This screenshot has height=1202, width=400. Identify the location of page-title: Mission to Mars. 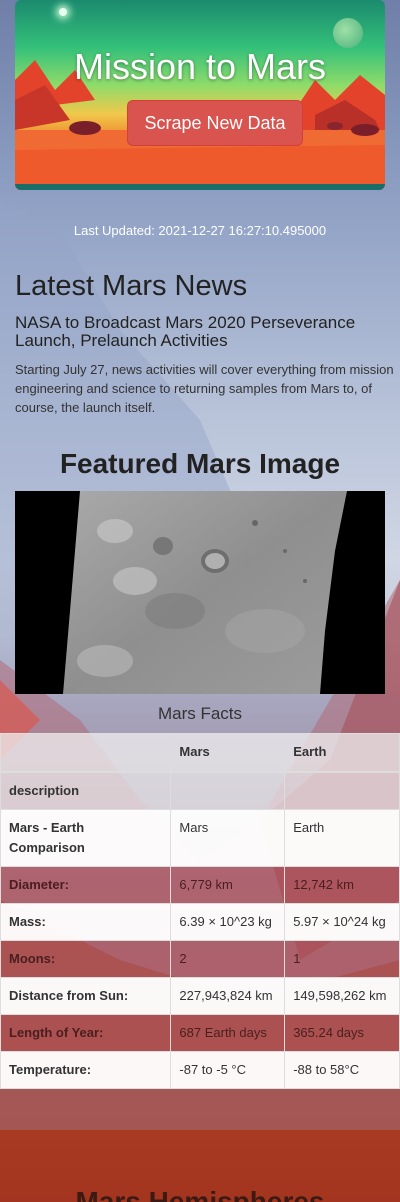
(200, 66).